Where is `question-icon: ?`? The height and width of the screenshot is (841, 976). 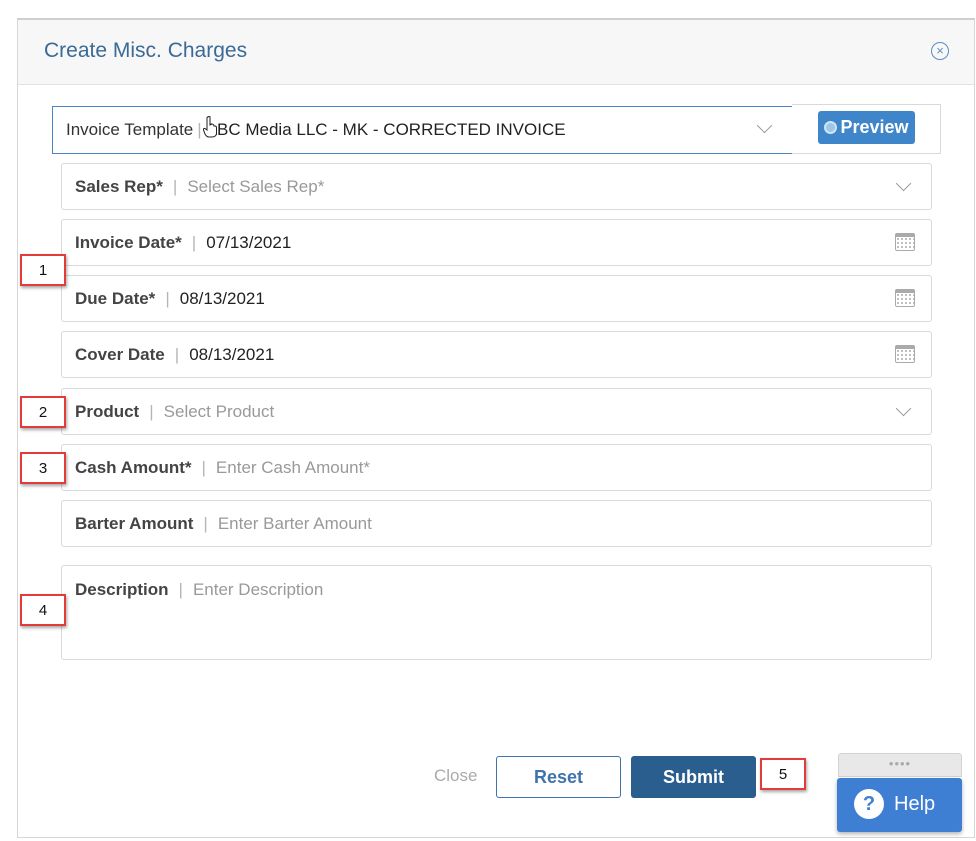
question-icon: ? is located at coordinates (869, 804).